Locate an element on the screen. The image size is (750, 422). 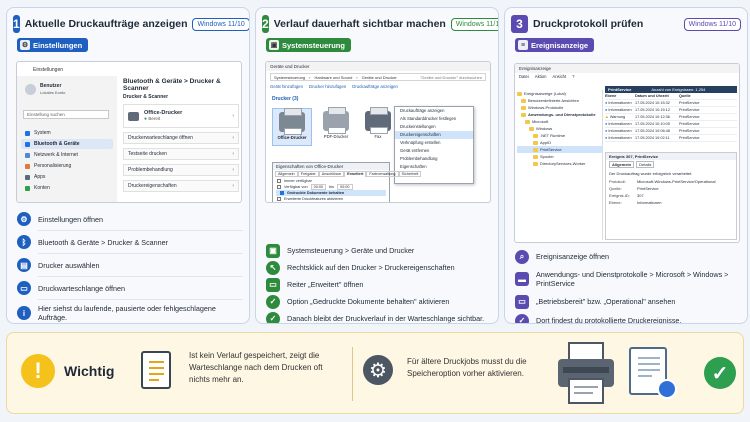
device-fax: Fax is located at coordinates (378, 126).